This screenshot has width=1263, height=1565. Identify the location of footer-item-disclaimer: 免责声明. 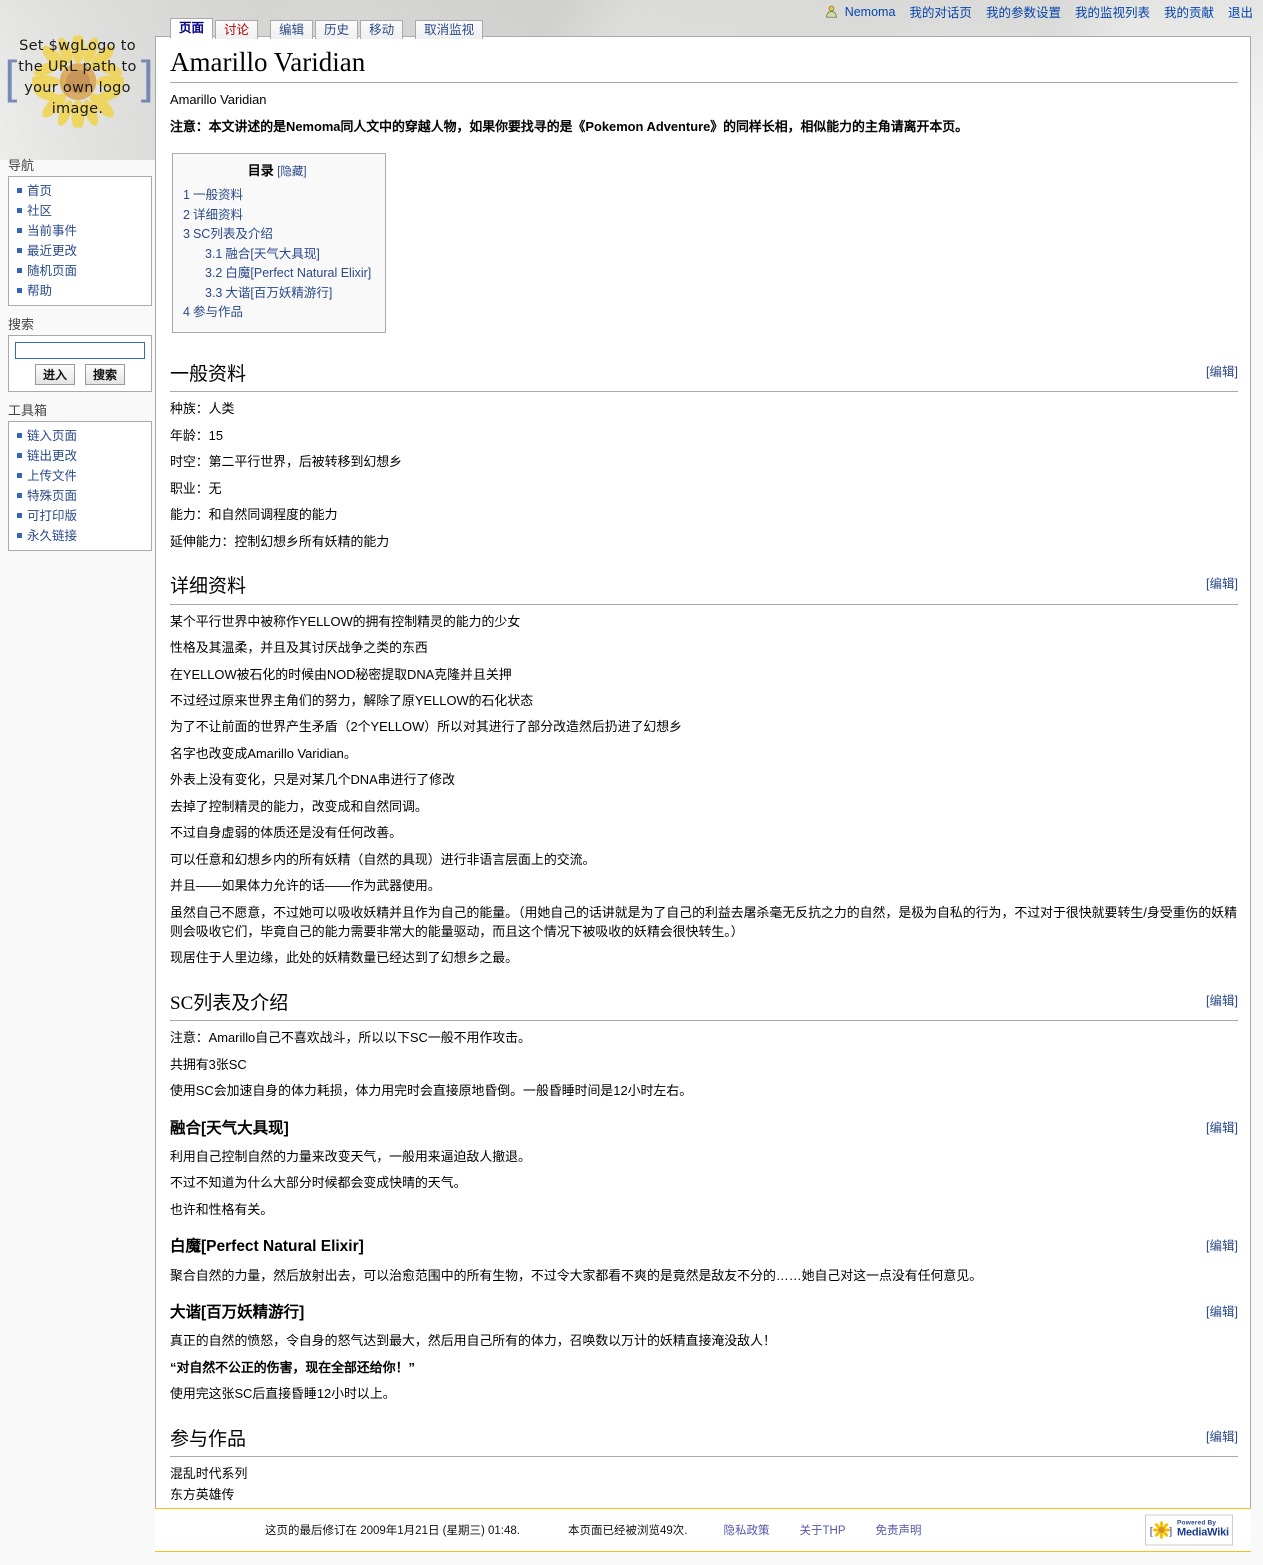
(899, 1530).